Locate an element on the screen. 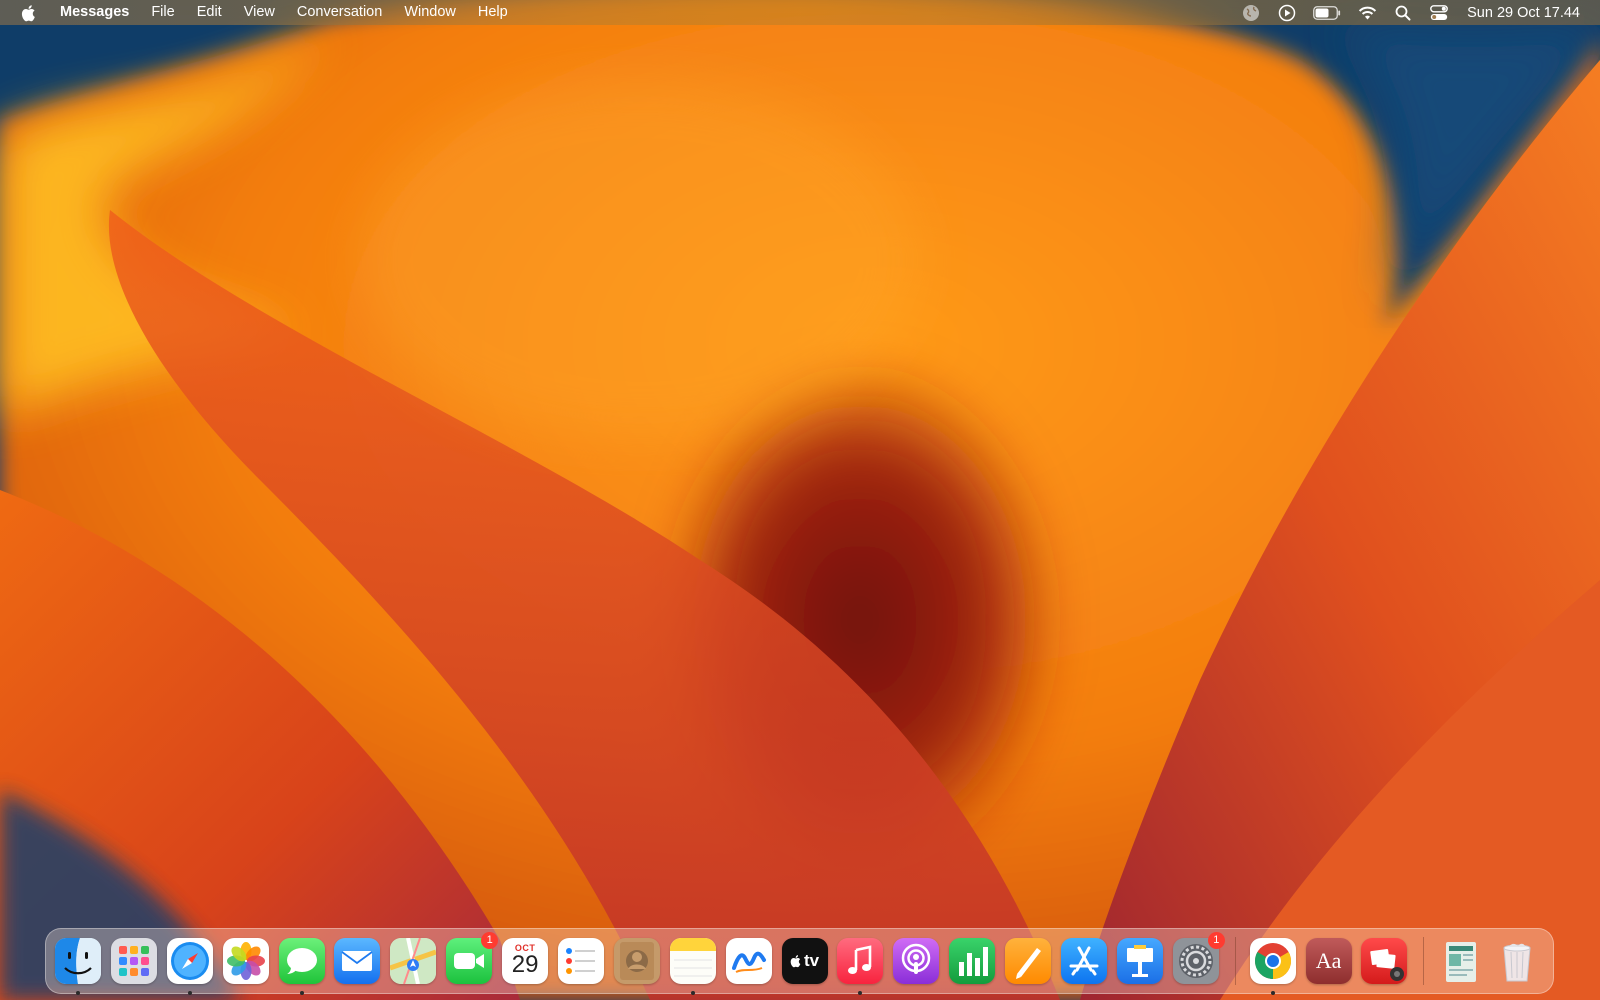 Image resolution: width=1600 pixels, height=1000 pixels. launchpad-icon is located at coordinates (133, 961).